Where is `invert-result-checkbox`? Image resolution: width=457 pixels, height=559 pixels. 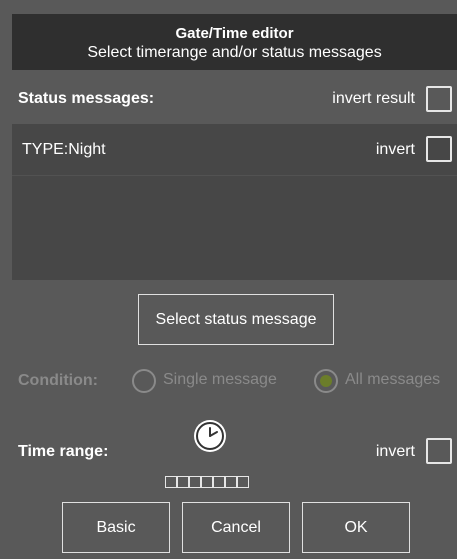 invert-result-checkbox is located at coordinates (439, 99).